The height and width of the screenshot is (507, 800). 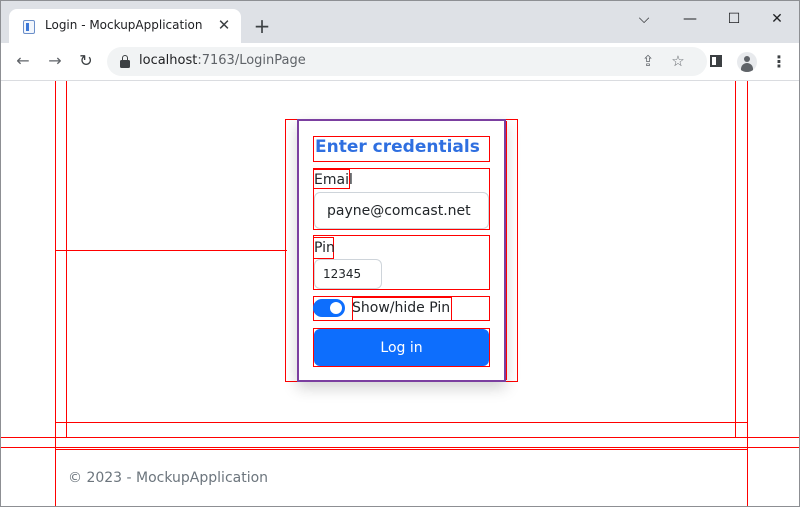 What do you see at coordinates (401, 210) in the screenshot?
I see `email-field` at bounding box center [401, 210].